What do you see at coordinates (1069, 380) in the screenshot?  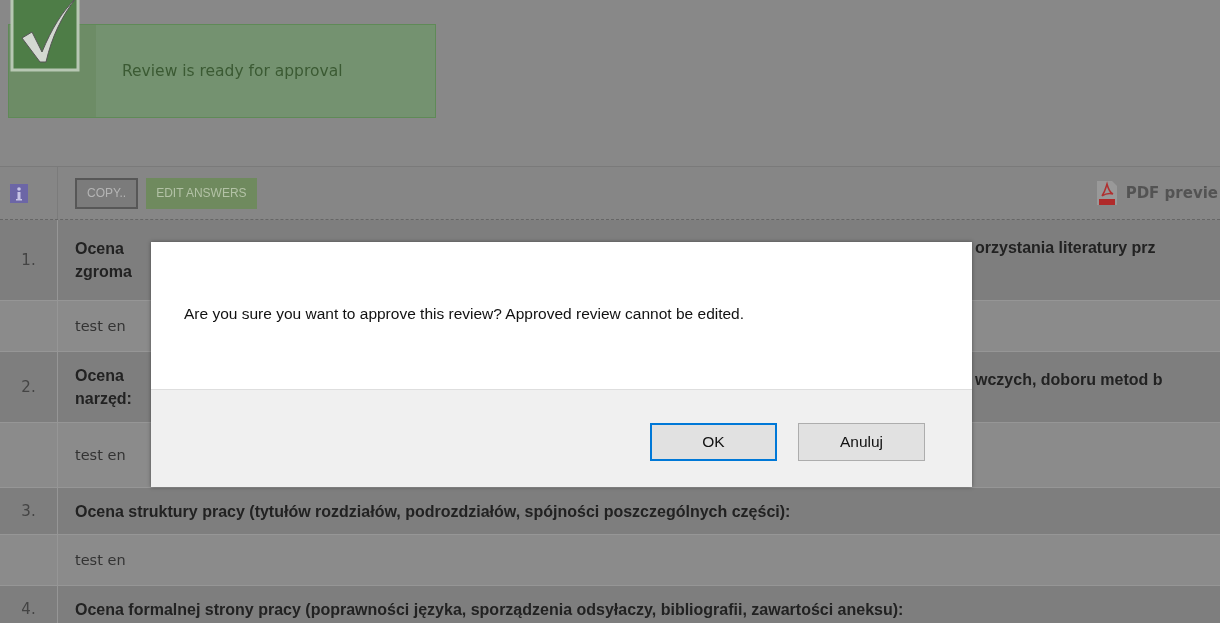 I see `question-text: wczych, doboru metod b` at bounding box center [1069, 380].